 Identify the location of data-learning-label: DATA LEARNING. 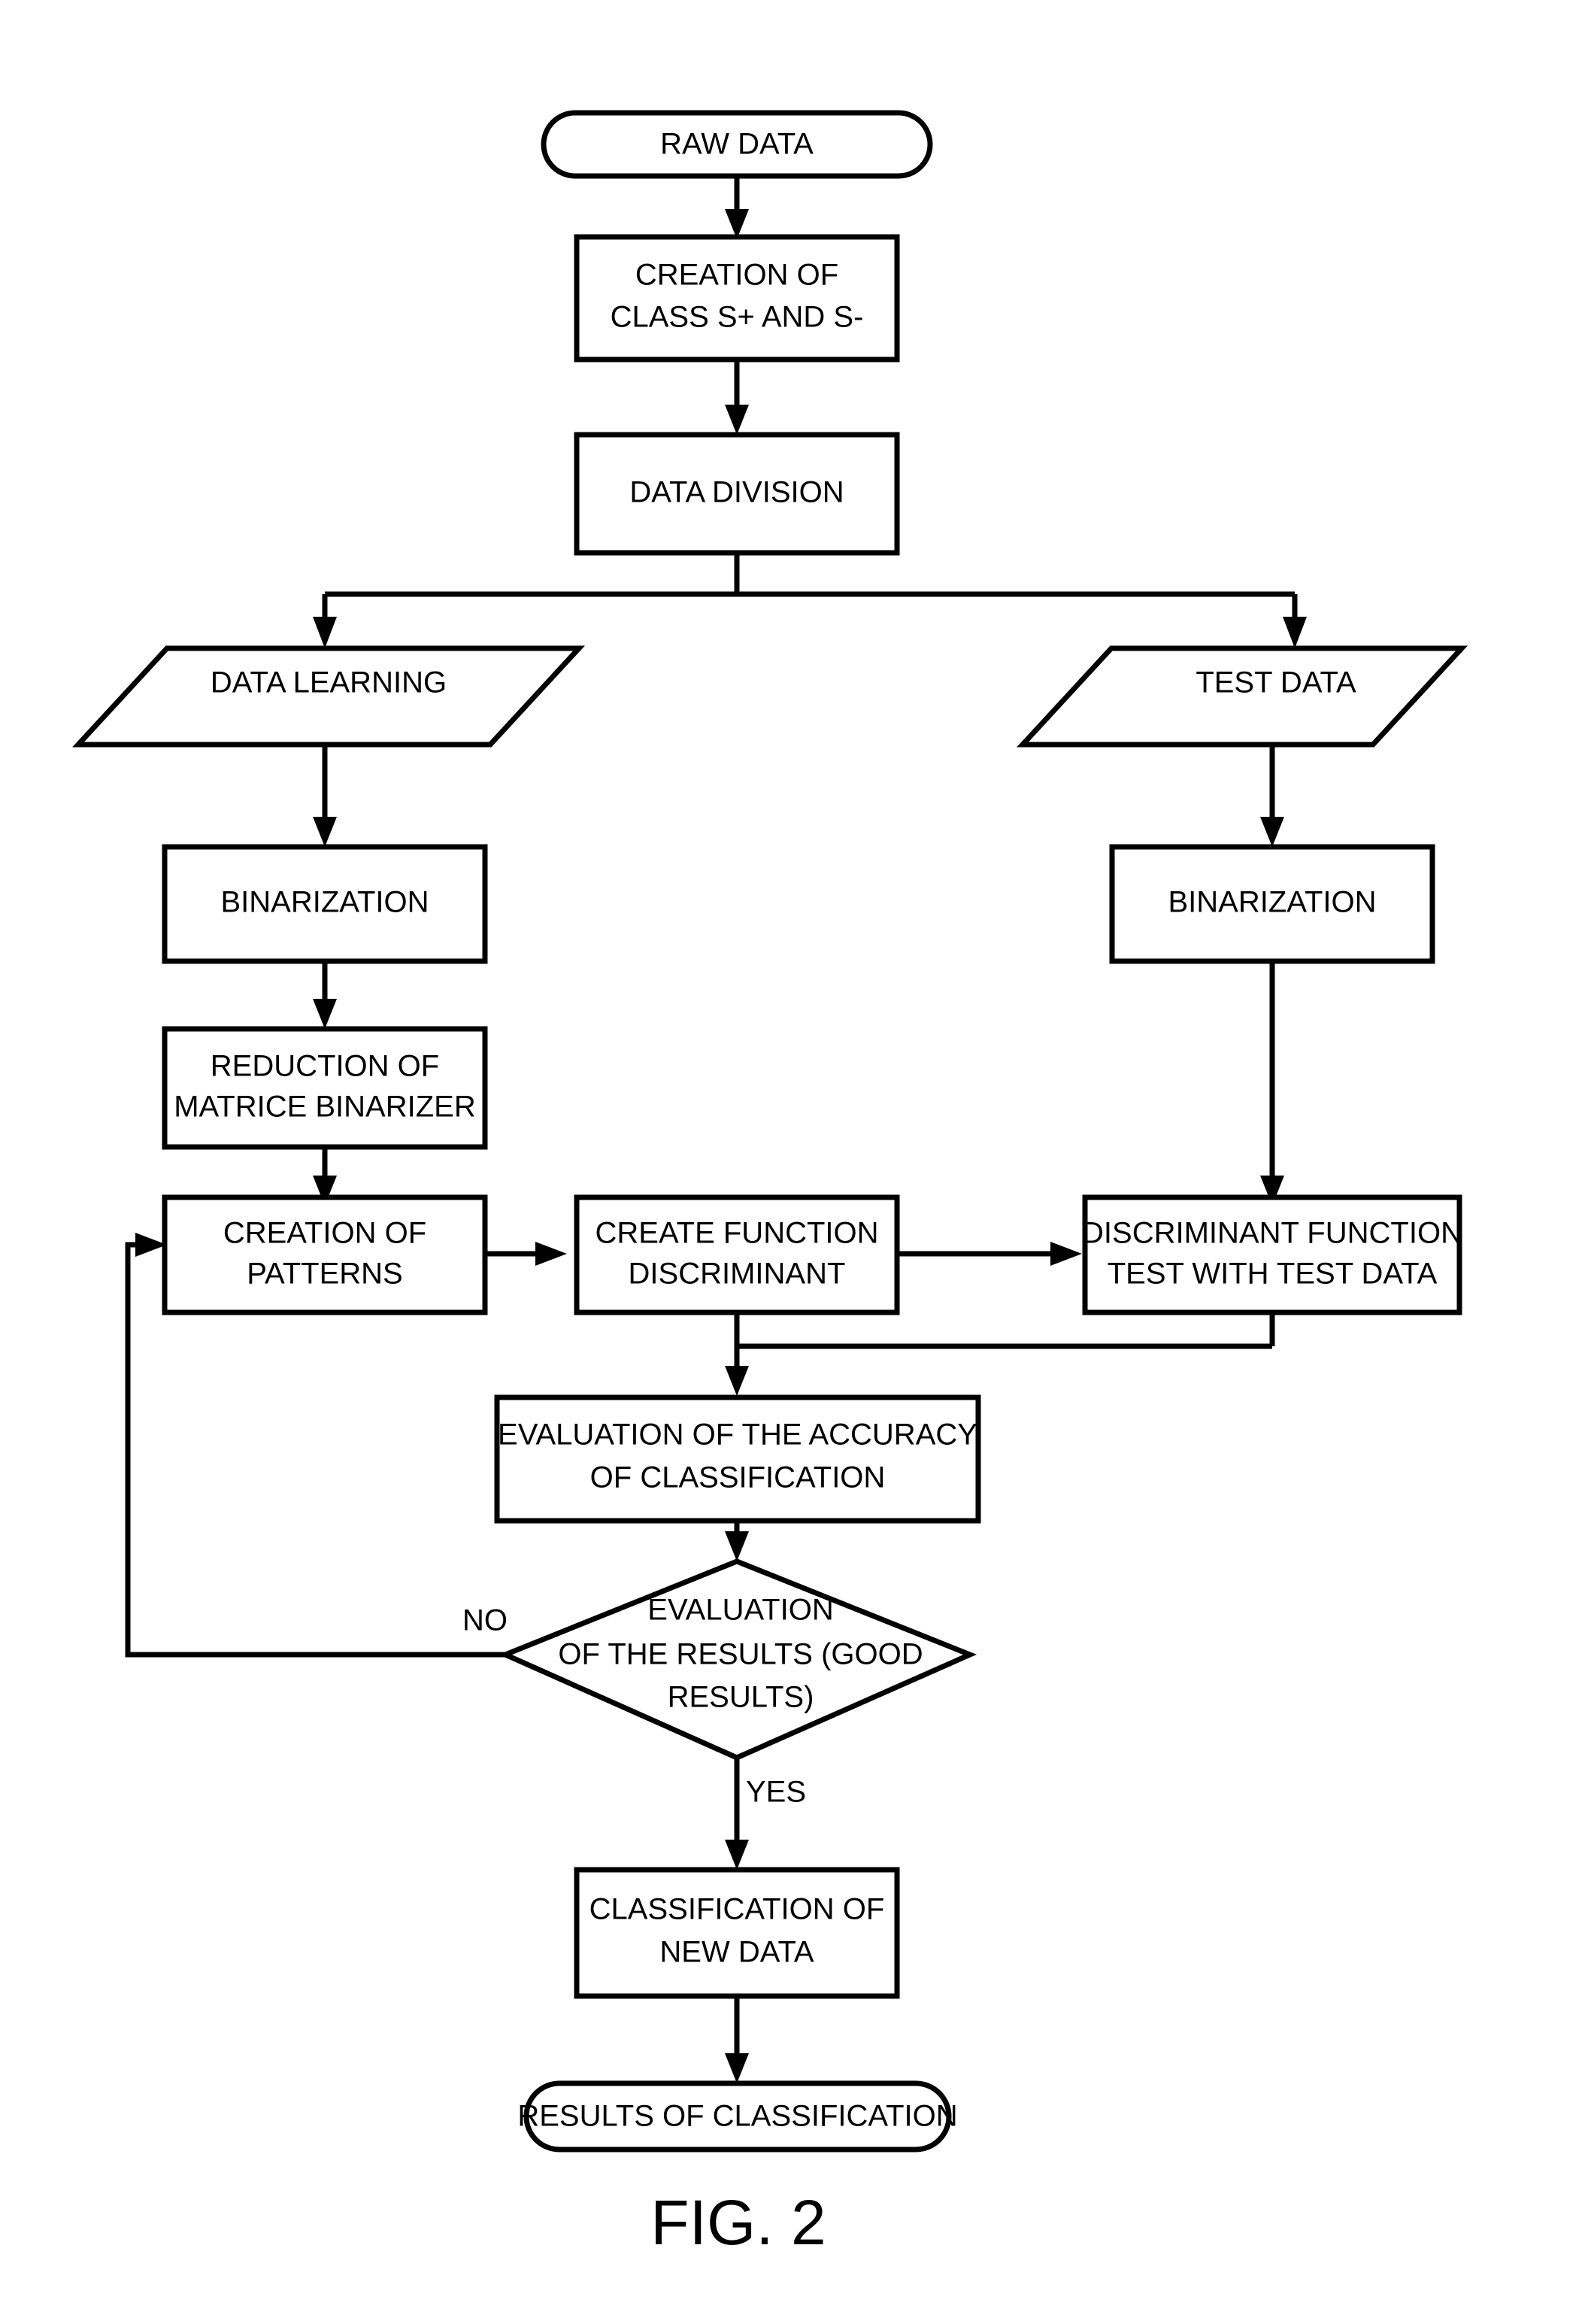
(329, 682).